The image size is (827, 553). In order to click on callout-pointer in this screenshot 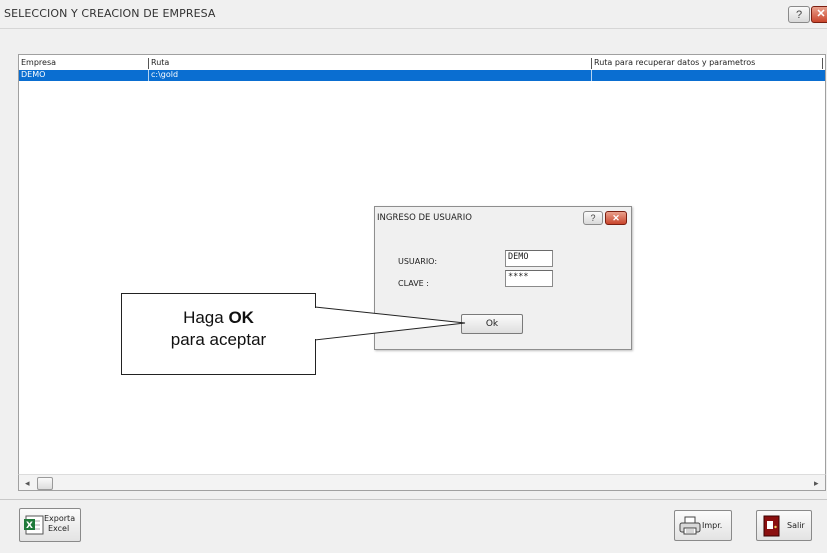, I will do `click(390, 323)`.